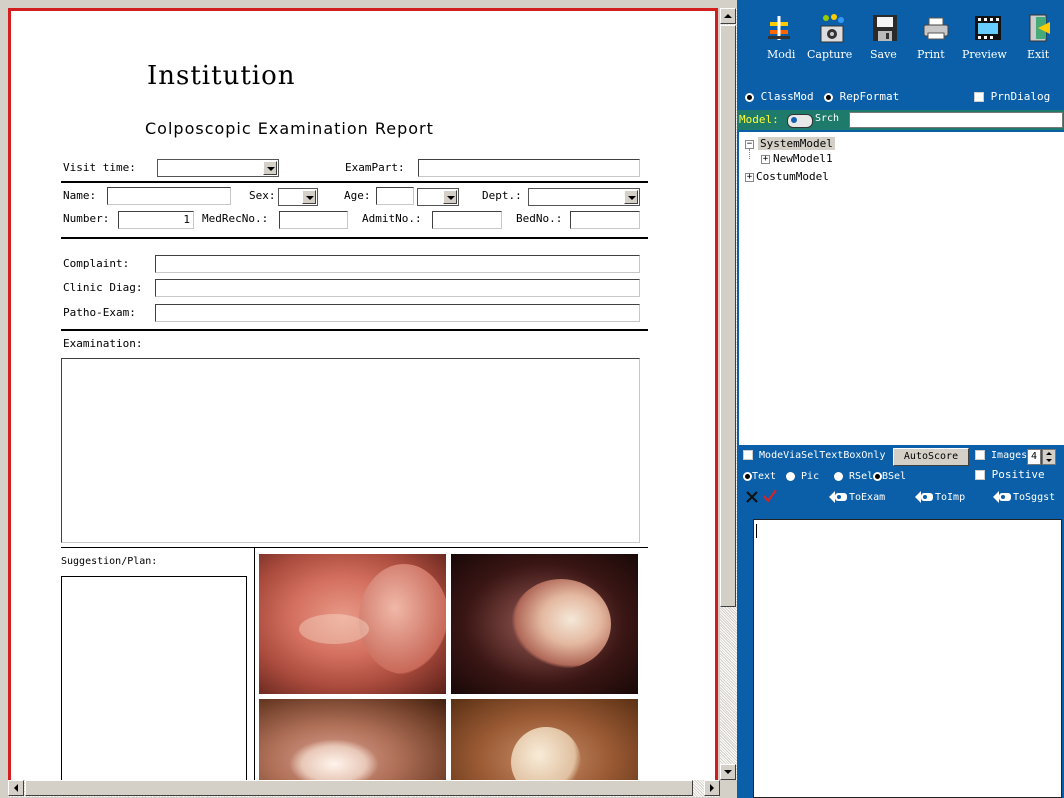 The image size is (1064, 798). What do you see at coordinates (221, 76) in the screenshot?
I see `institution-title: Institution` at bounding box center [221, 76].